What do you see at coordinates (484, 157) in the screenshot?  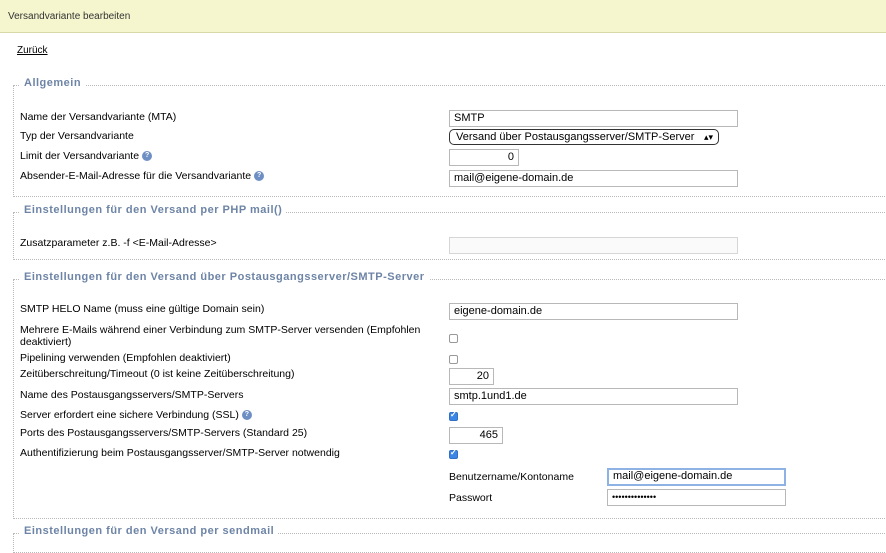 I see `limit-input: 0` at bounding box center [484, 157].